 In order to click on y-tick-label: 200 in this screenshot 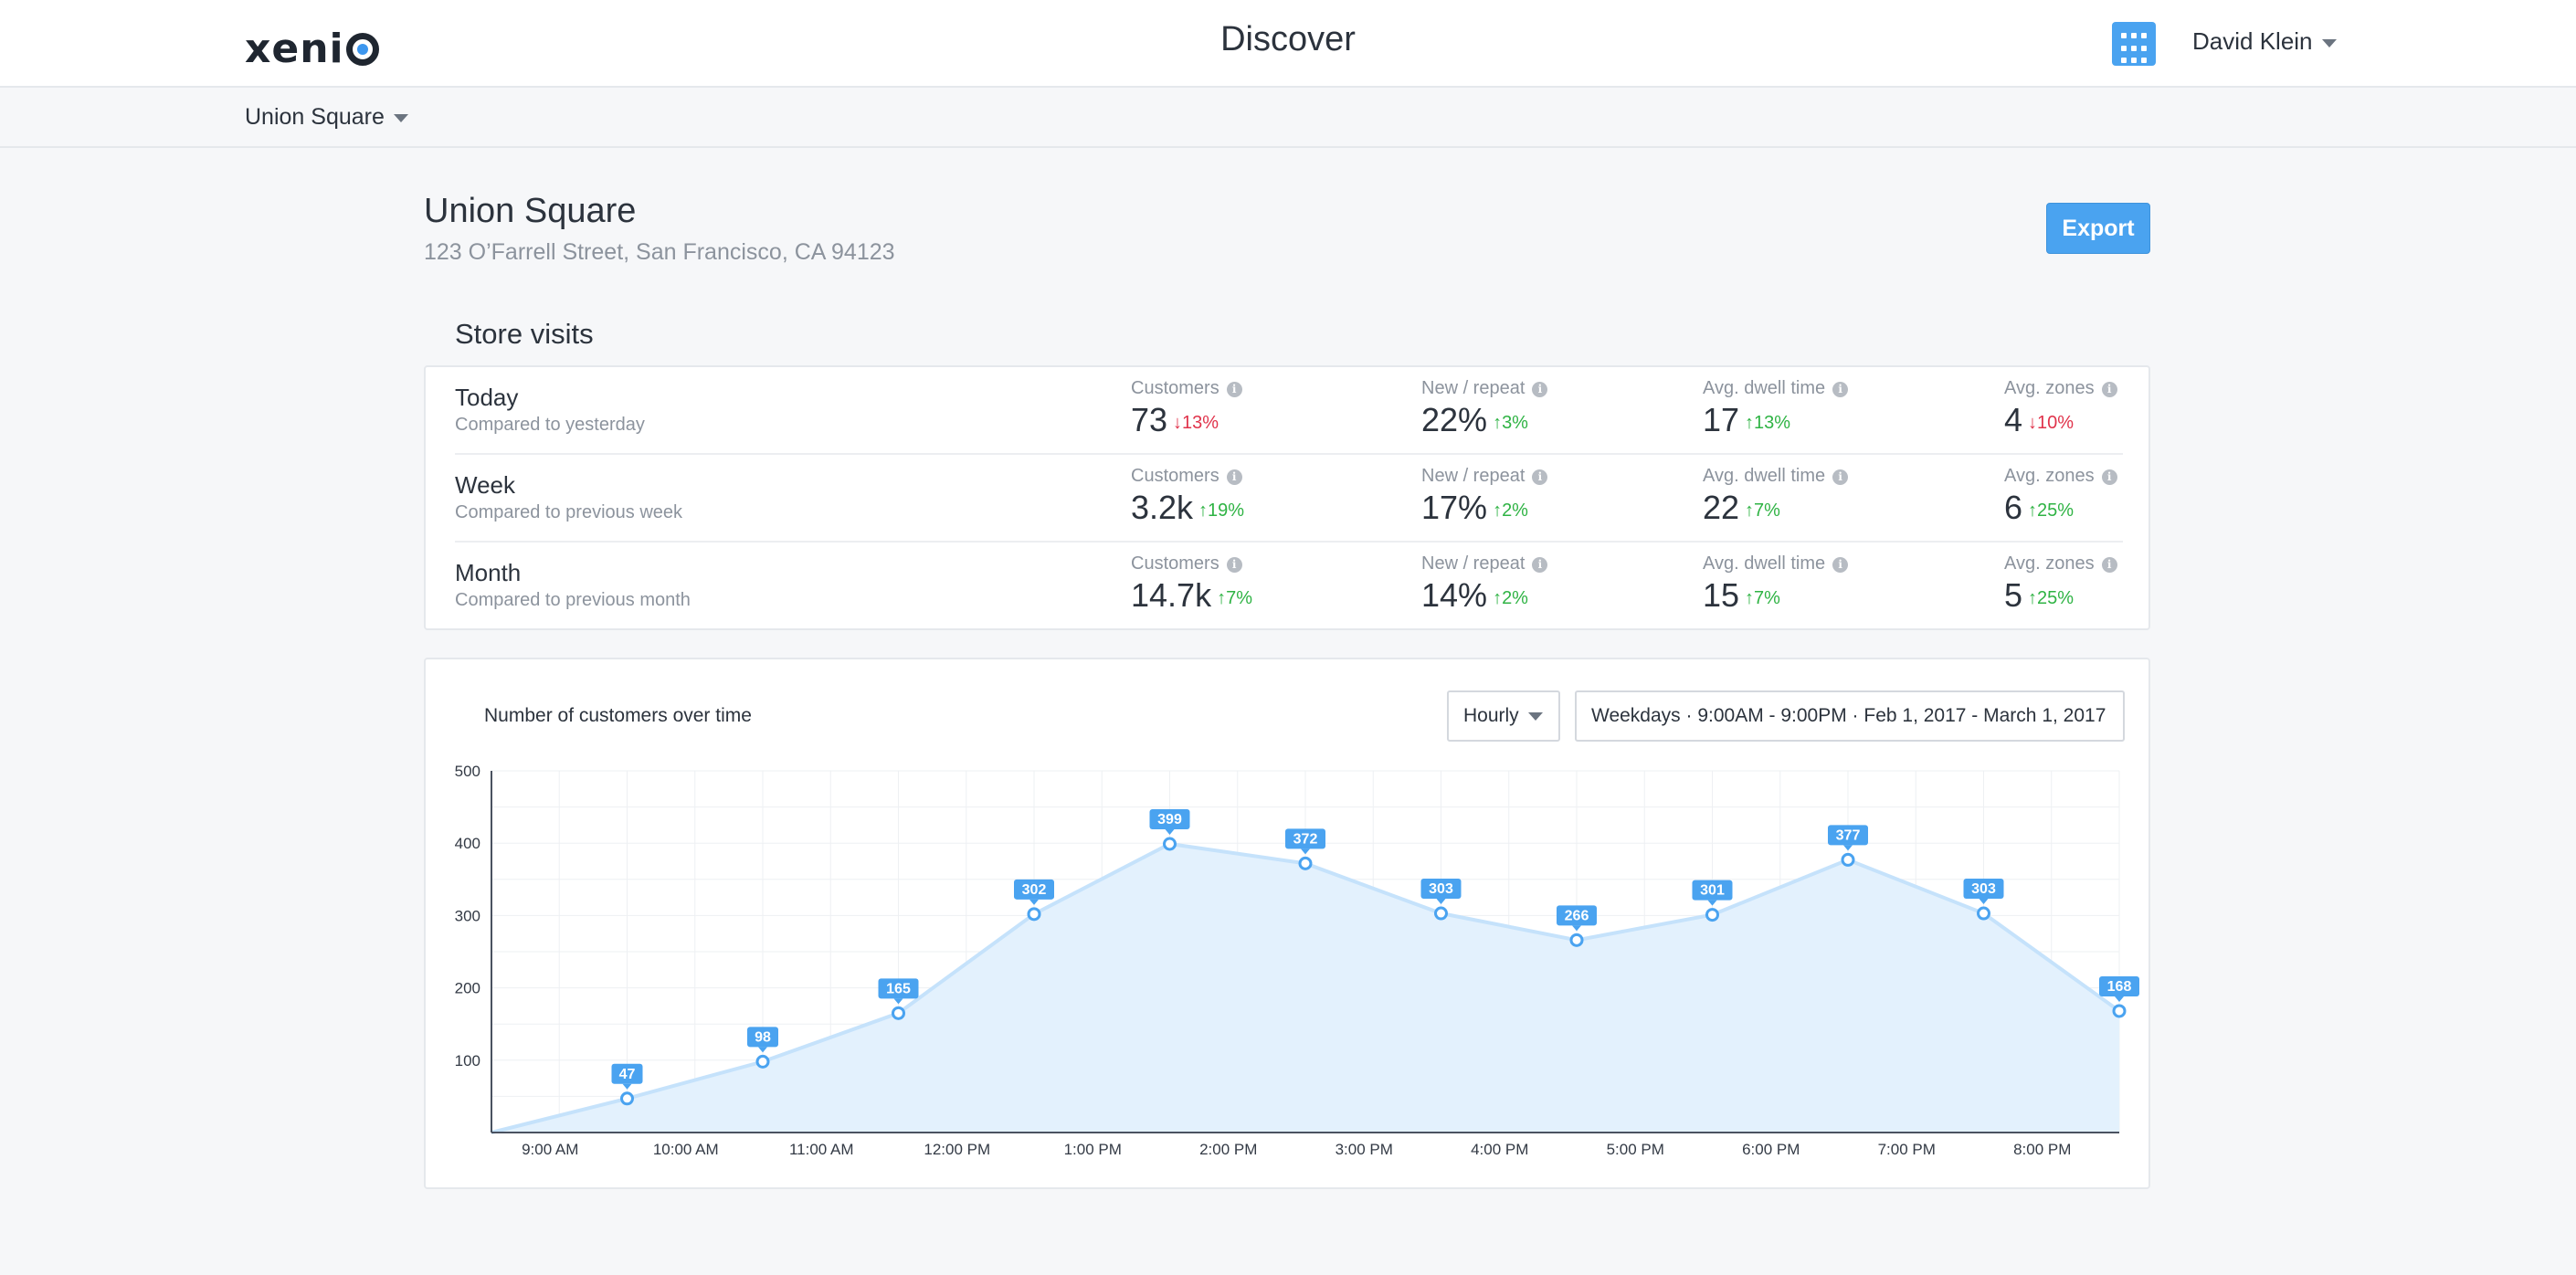, I will do `click(468, 989)`.